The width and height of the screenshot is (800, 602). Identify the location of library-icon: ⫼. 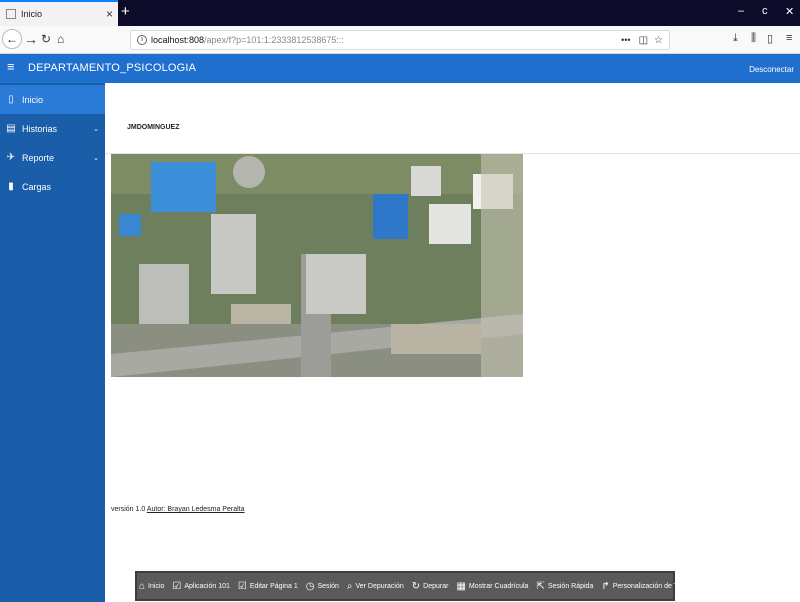
(753, 38).